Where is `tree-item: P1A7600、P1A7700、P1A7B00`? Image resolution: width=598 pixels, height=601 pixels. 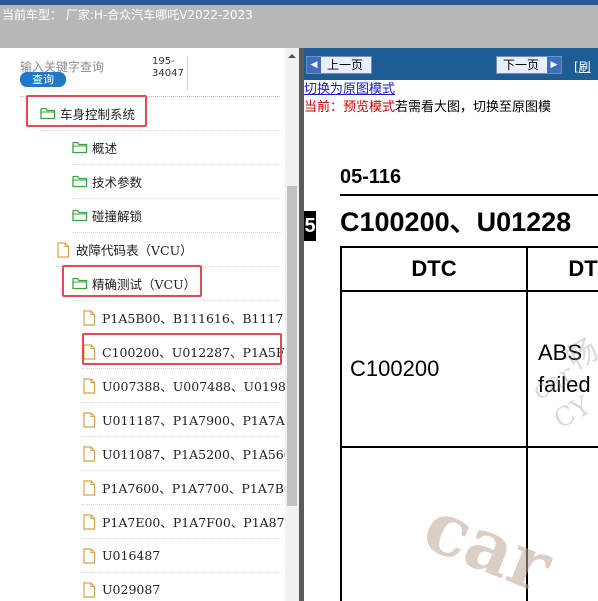
tree-item: P1A7600、P1A7700、P1A7B00 is located at coordinates (191, 487).